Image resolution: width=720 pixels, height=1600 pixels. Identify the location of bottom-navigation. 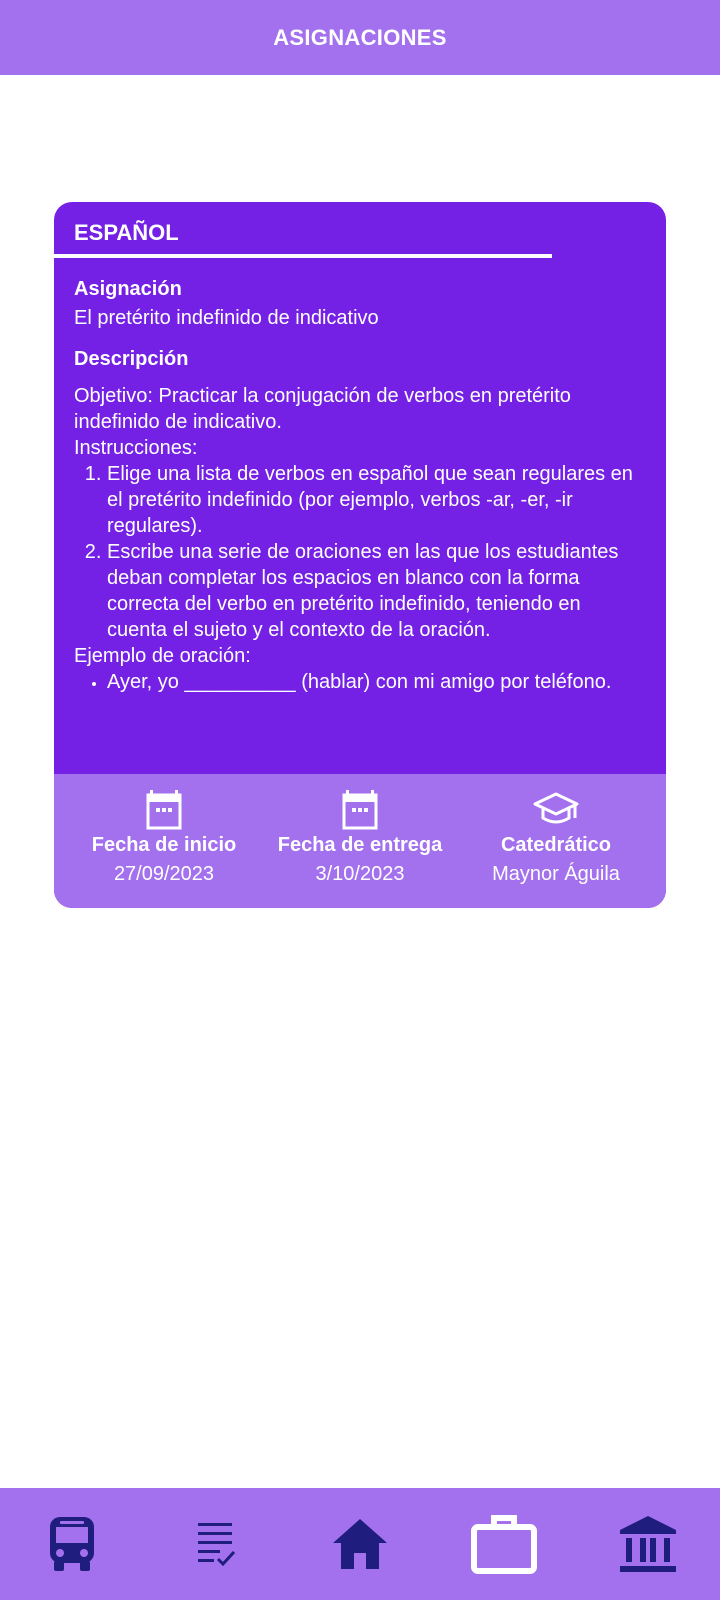
(360, 1544).